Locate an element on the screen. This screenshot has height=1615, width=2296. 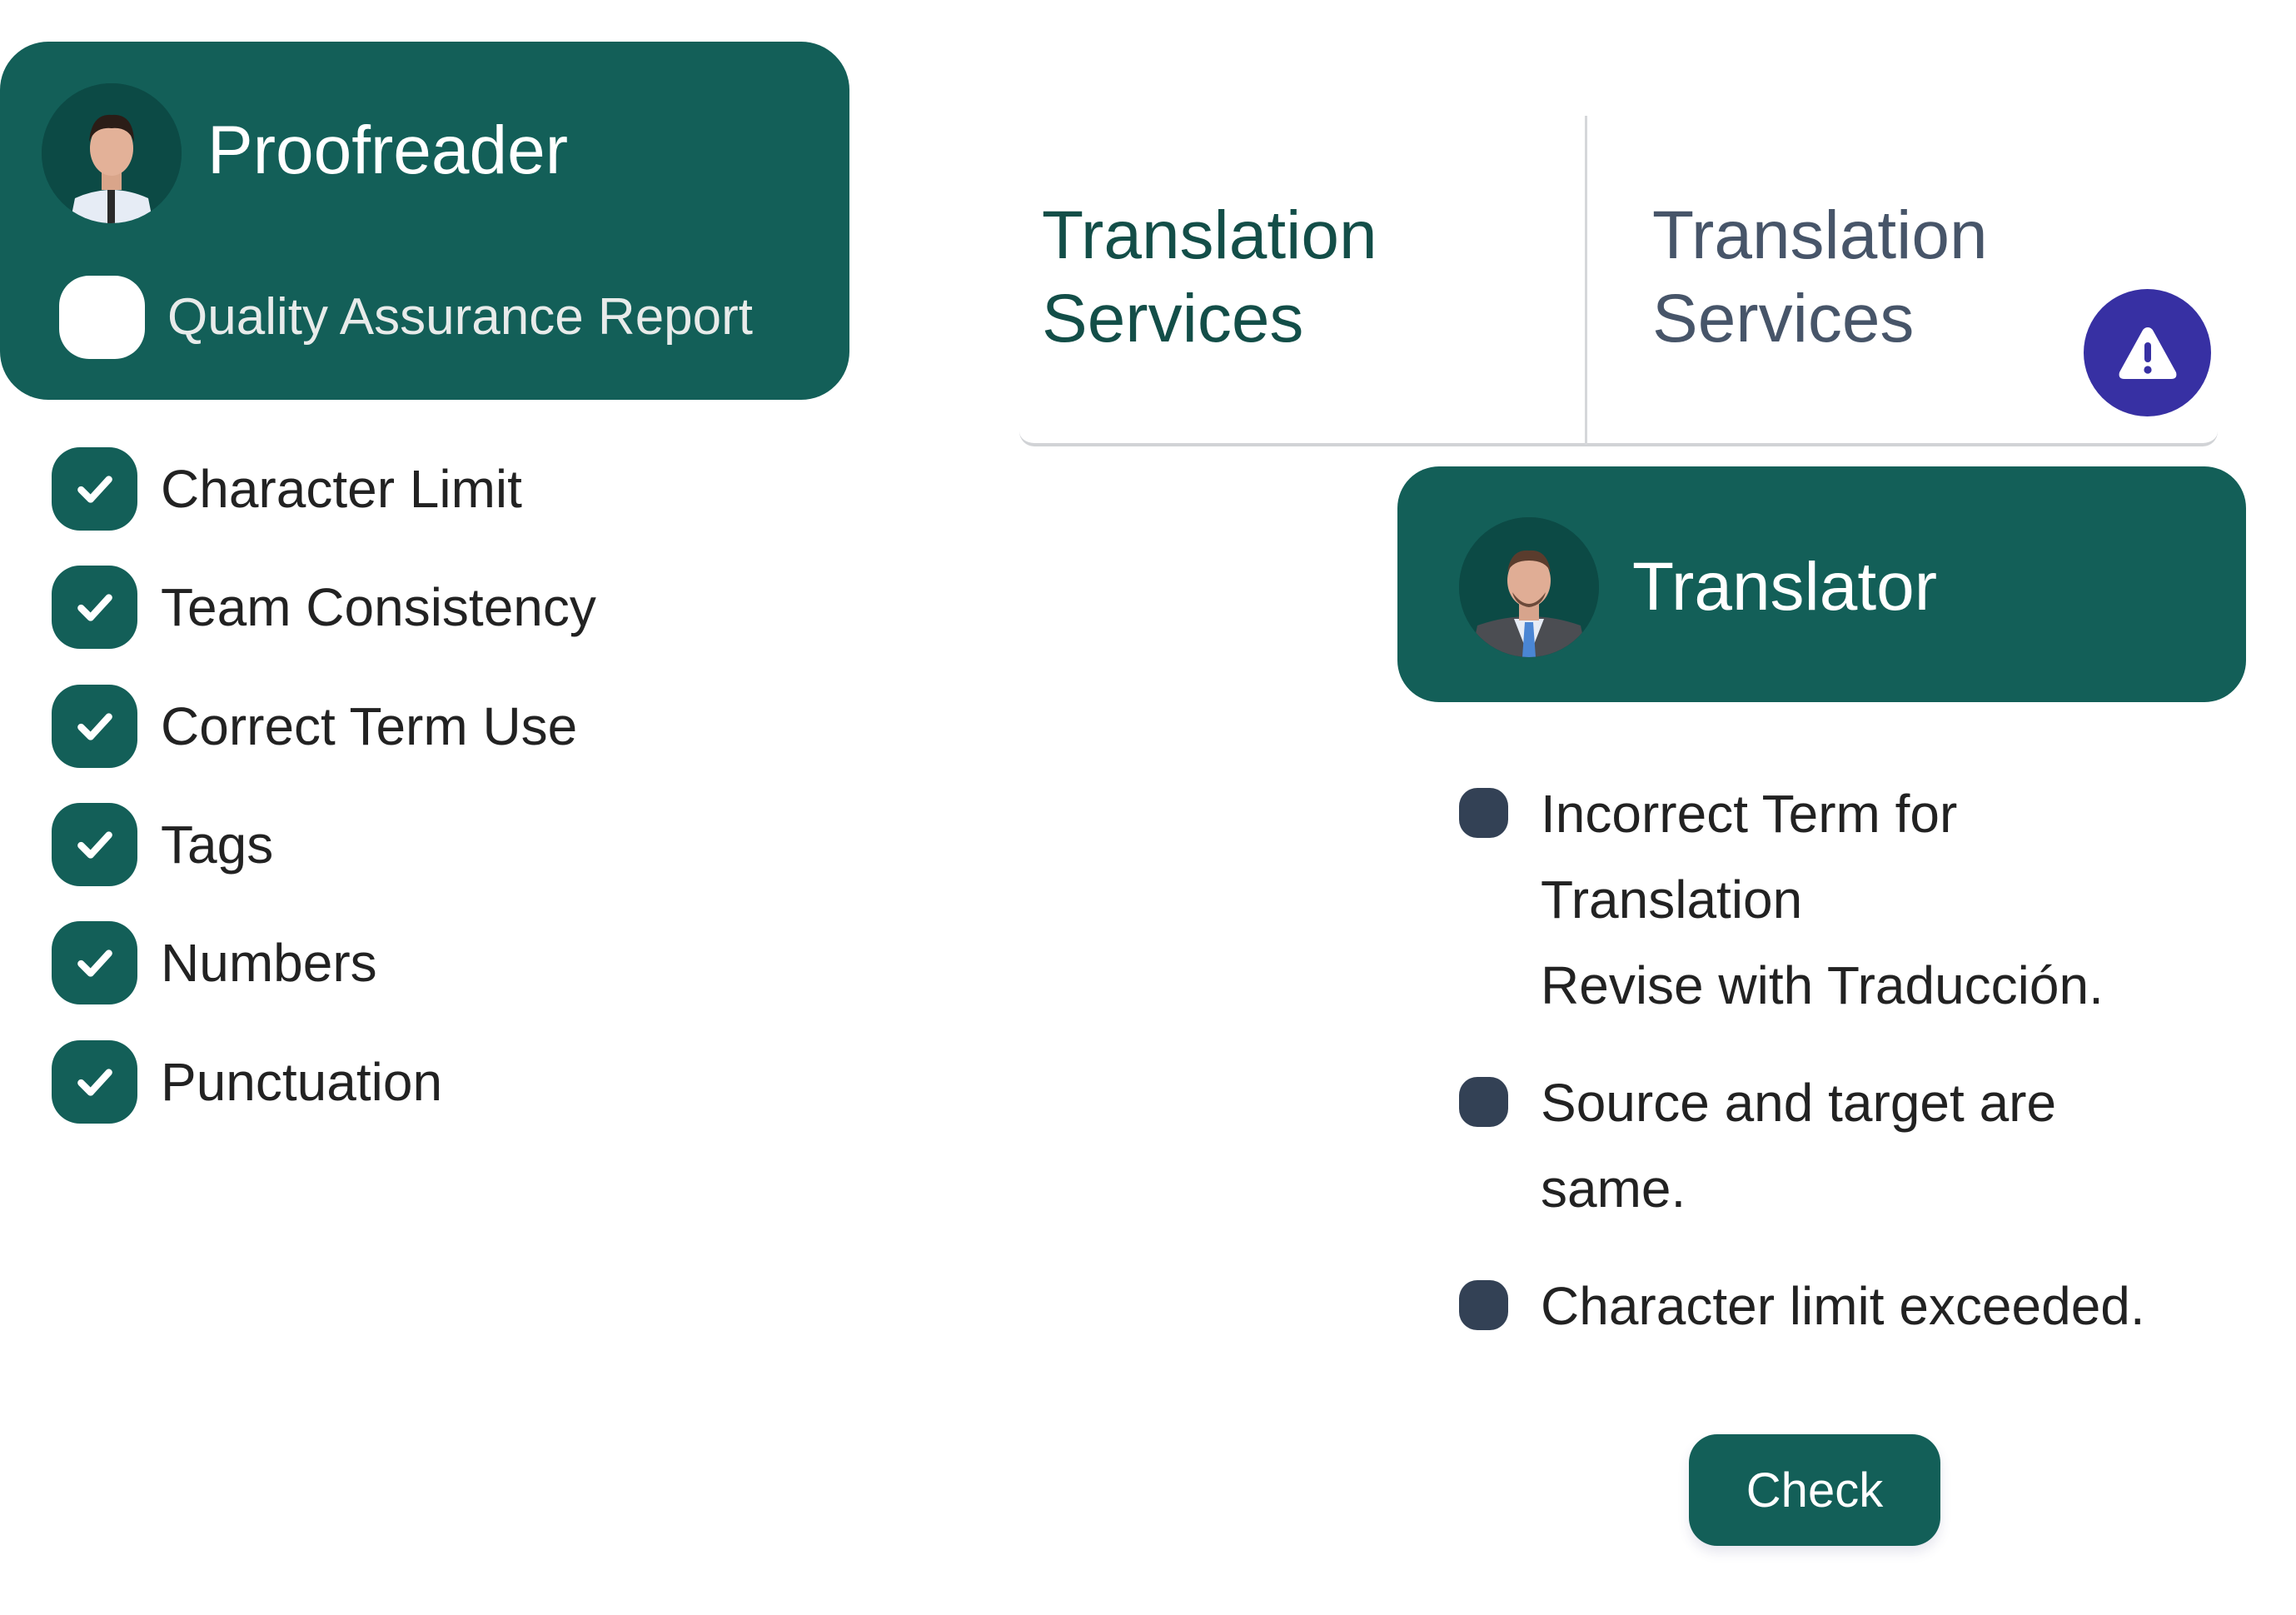
proofreader-avatar is located at coordinates (112, 153).